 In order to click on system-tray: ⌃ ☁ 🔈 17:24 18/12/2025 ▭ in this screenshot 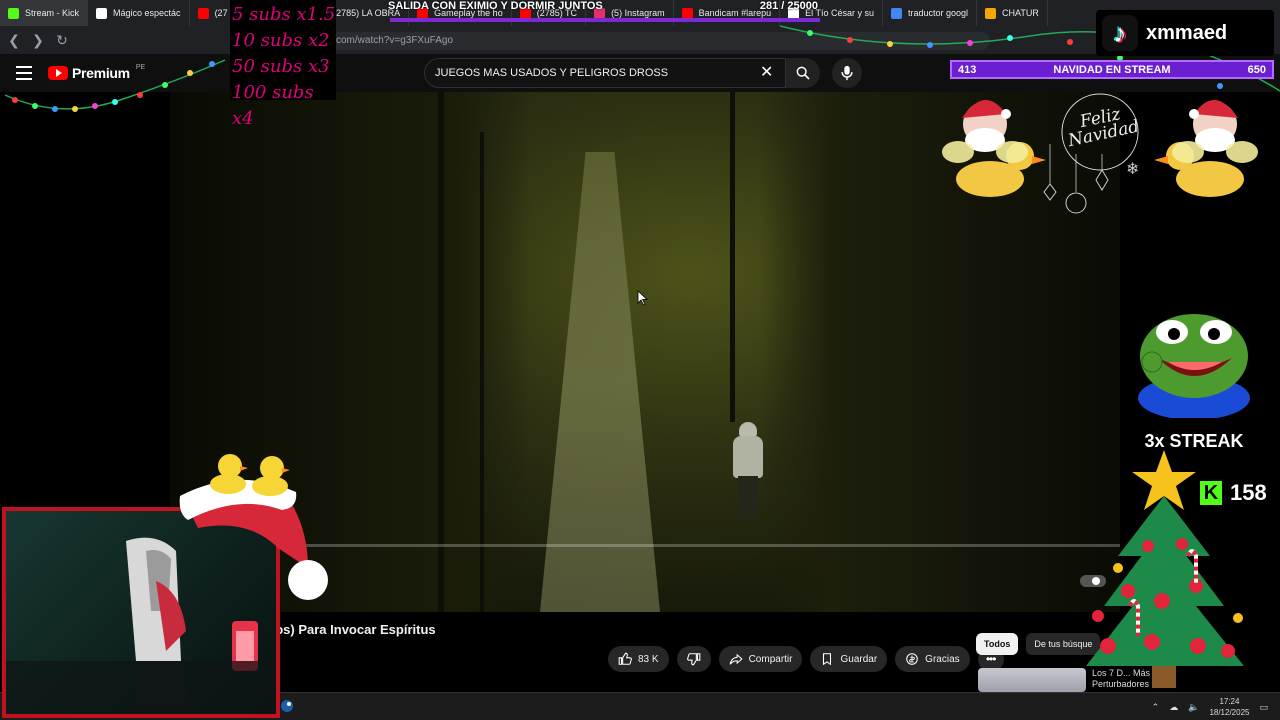, I will do `click(1210, 706)`.